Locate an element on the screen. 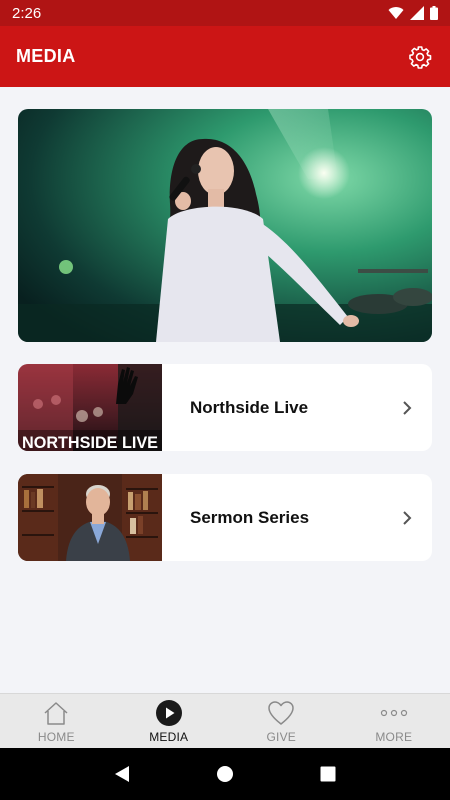 The width and height of the screenshot is (450, 800). system-home-button is located at coordinates (225, 774).